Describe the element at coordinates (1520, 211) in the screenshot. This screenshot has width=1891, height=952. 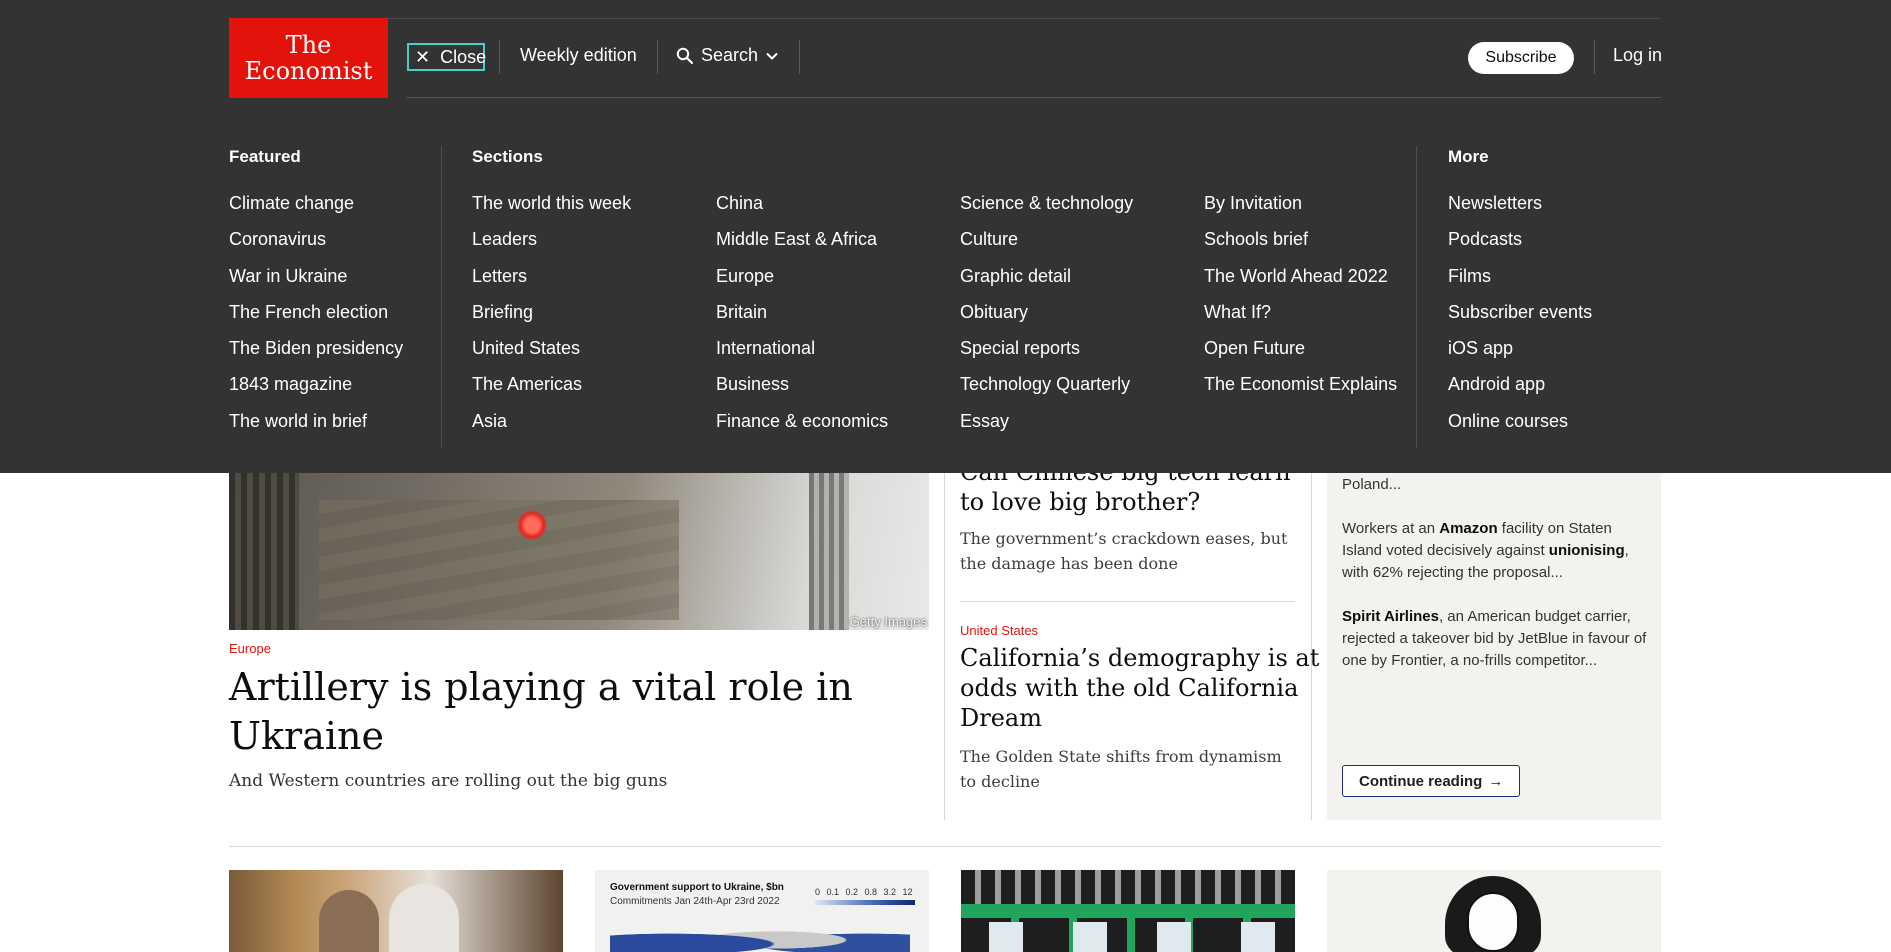
I see `menu-item-more: Newsletters` at that location.